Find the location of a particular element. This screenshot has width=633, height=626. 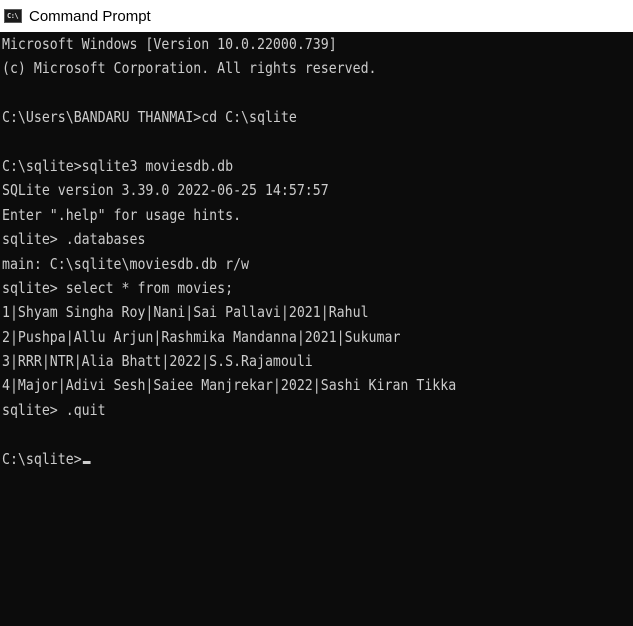

text-cursor is located at coordinates (86, 462).